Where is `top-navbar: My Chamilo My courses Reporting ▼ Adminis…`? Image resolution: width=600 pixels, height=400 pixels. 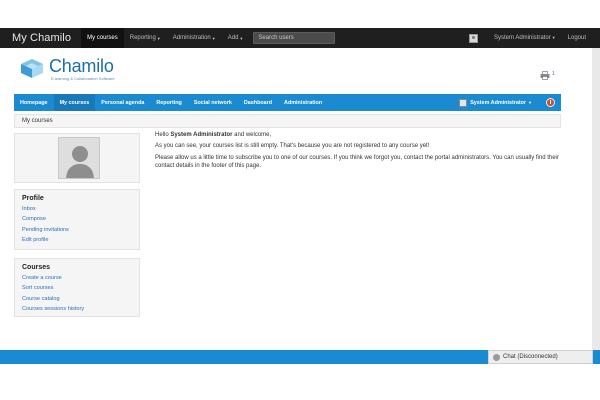
top-navbar: My Chamilo My courses Reporting ▼ Adminis… is located at coordinates (300, 38).